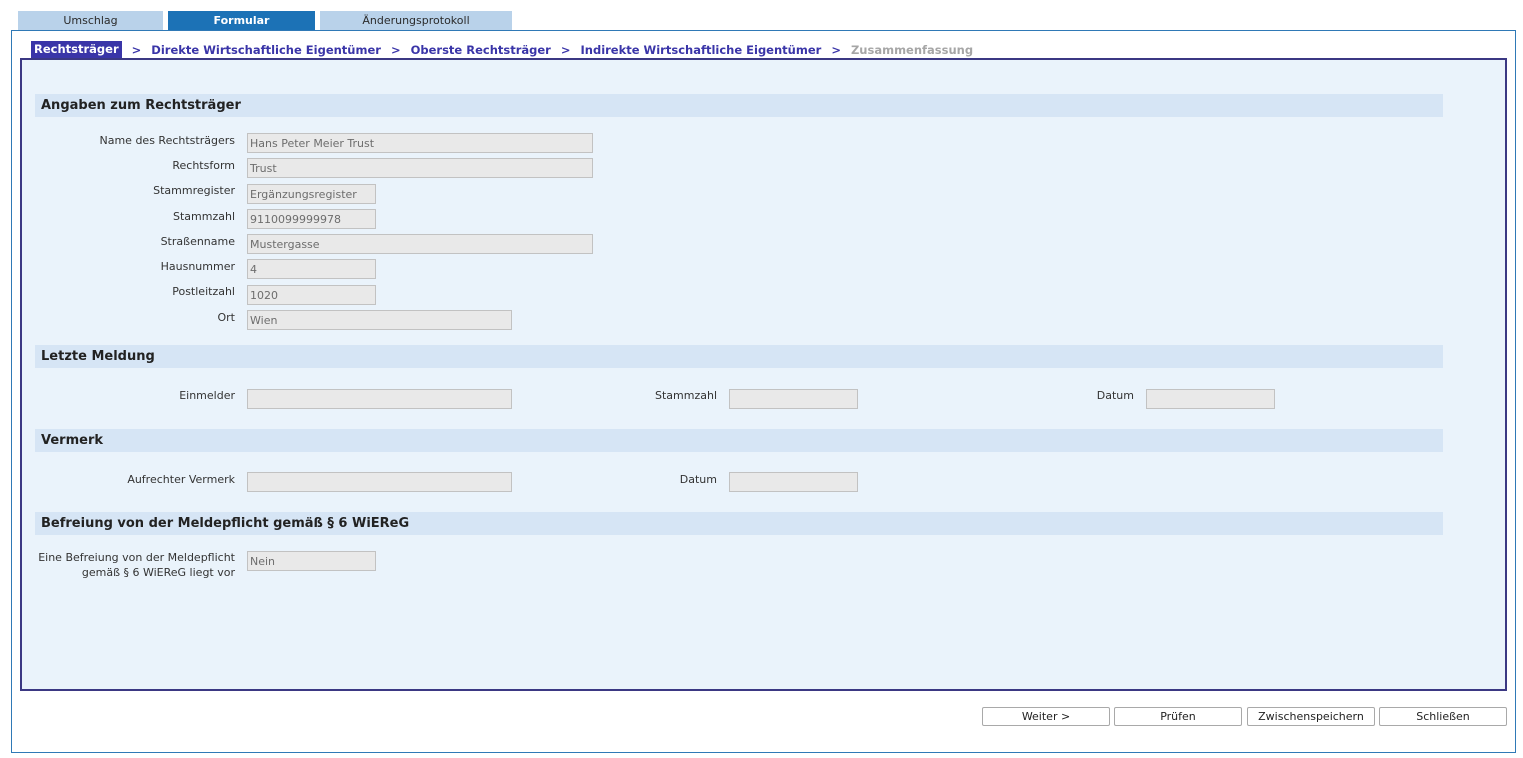 The height and width of the screenshot is (758, 1523). I want to click on label-vermerk-datum: Datum, so click(698, 479).